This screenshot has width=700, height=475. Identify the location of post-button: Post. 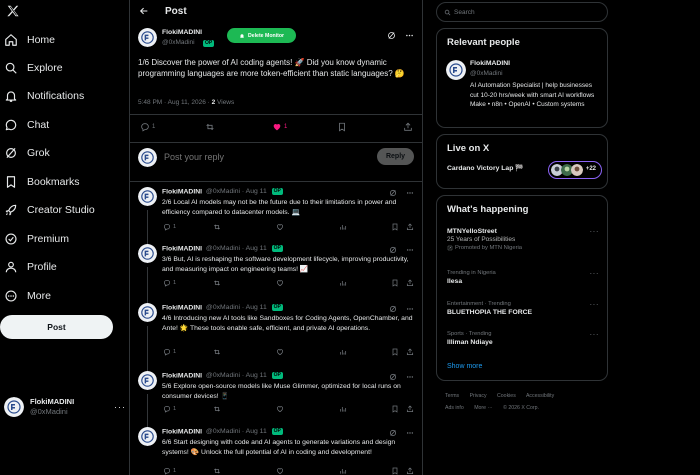
(56, 327).